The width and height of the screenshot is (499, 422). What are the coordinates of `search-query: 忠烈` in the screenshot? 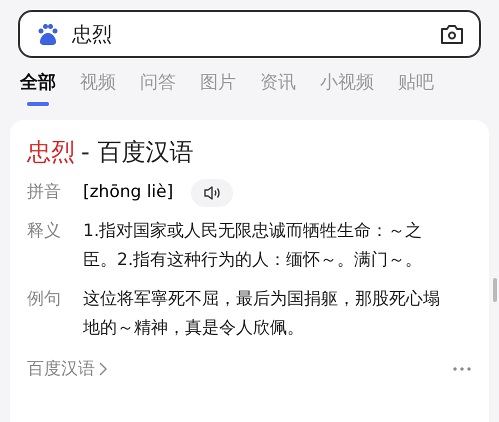 It's located at (92, 34).